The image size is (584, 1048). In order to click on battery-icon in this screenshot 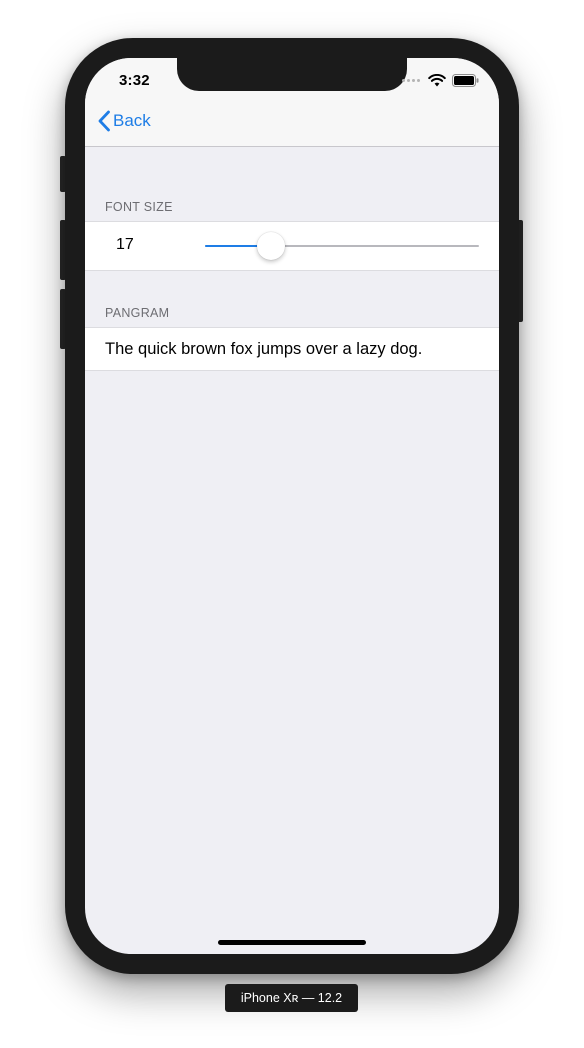, I will do `click(465, 80)`.